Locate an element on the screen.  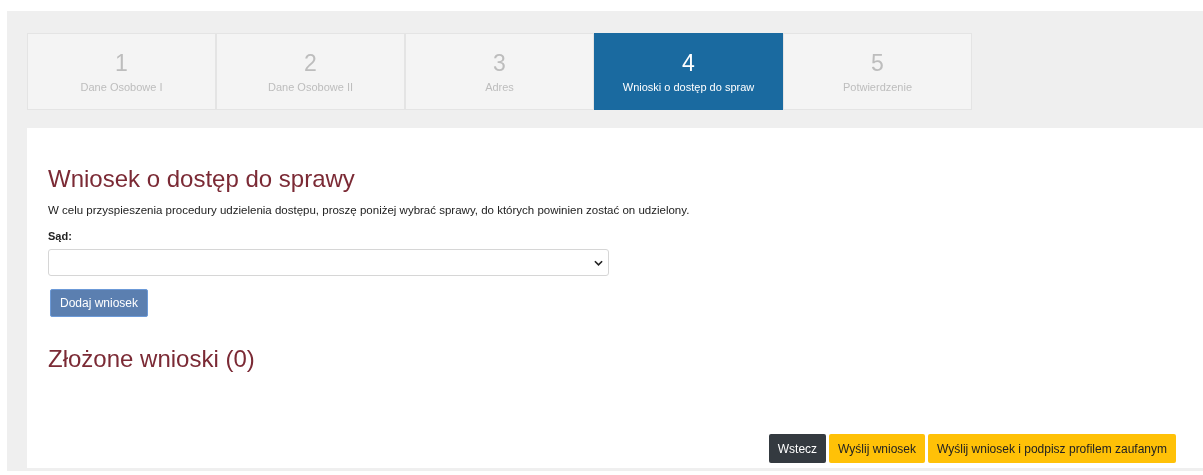
section-heading: Złożone wnioski (0) is located at coordinates (152, 359).